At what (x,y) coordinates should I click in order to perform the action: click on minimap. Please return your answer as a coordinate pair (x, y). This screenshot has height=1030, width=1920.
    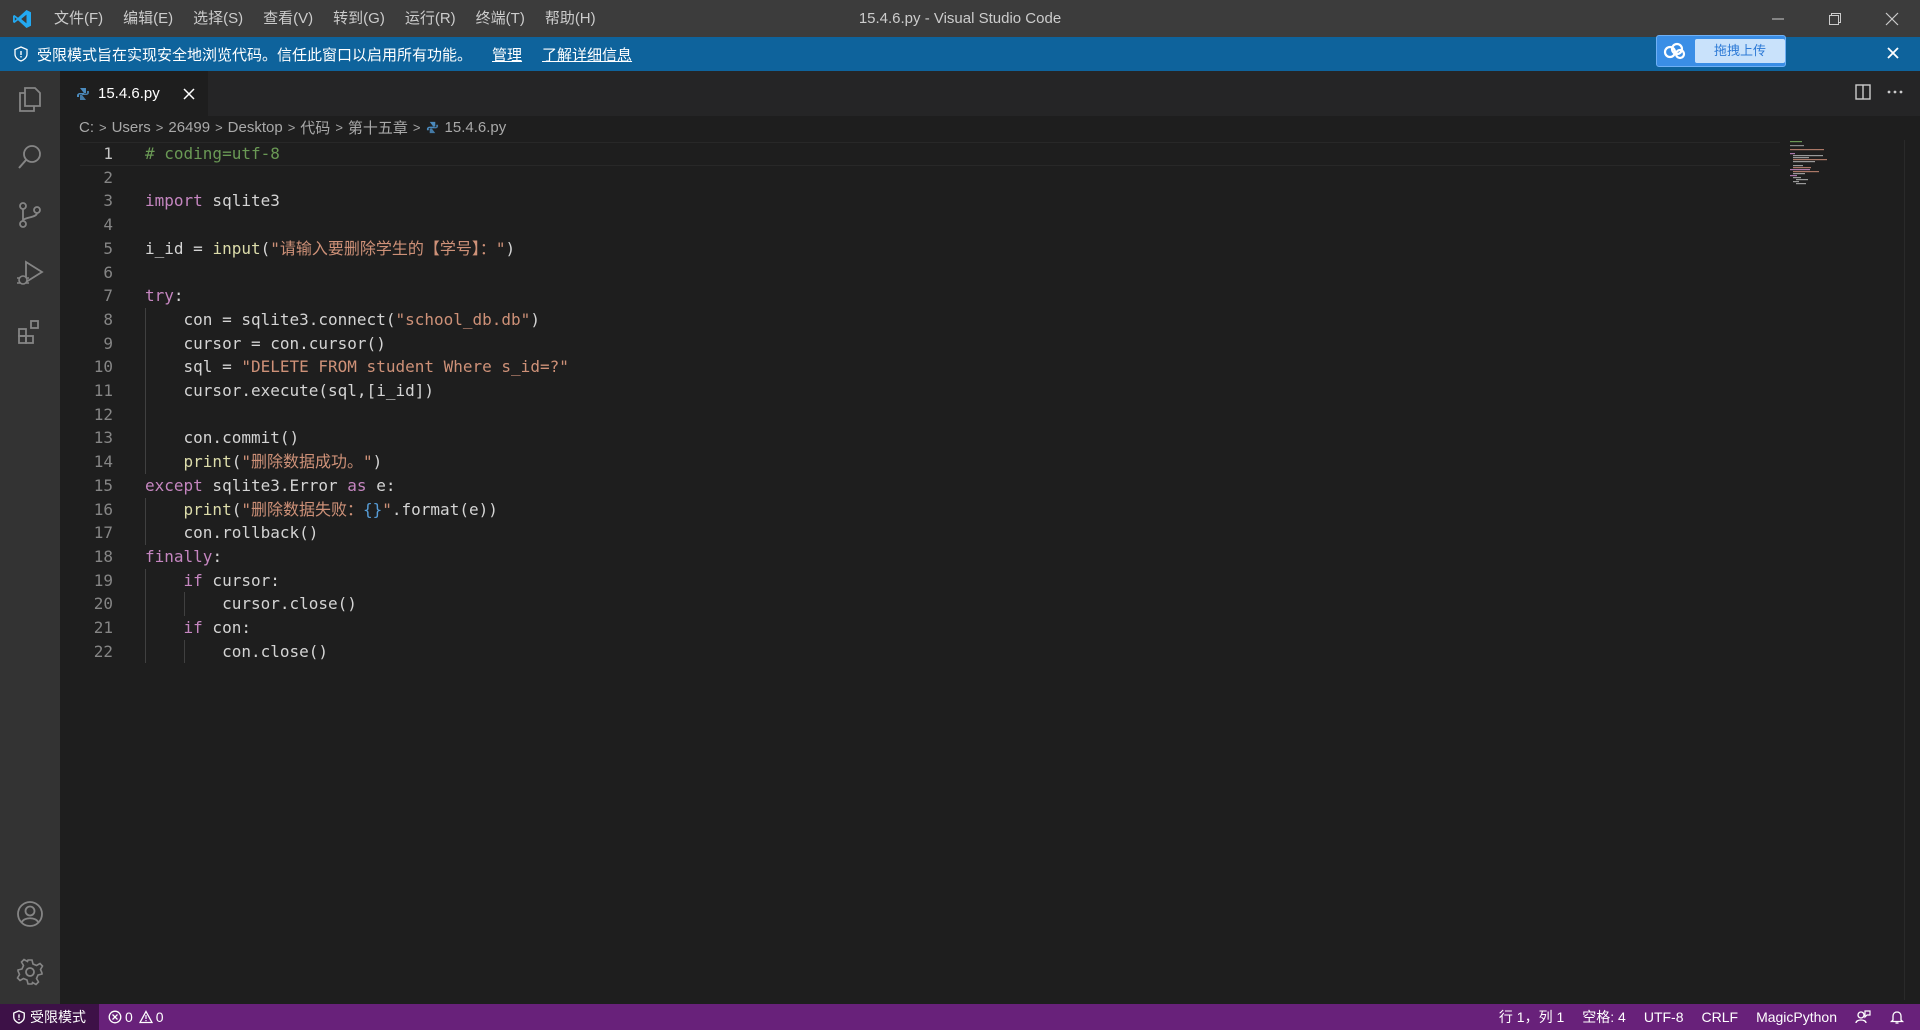
    Looking at the image, I should click on (1813, 165).